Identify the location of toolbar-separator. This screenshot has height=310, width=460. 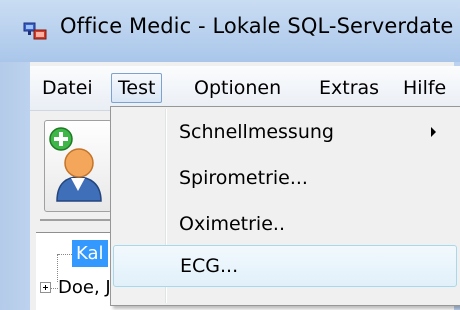
(80, 220).